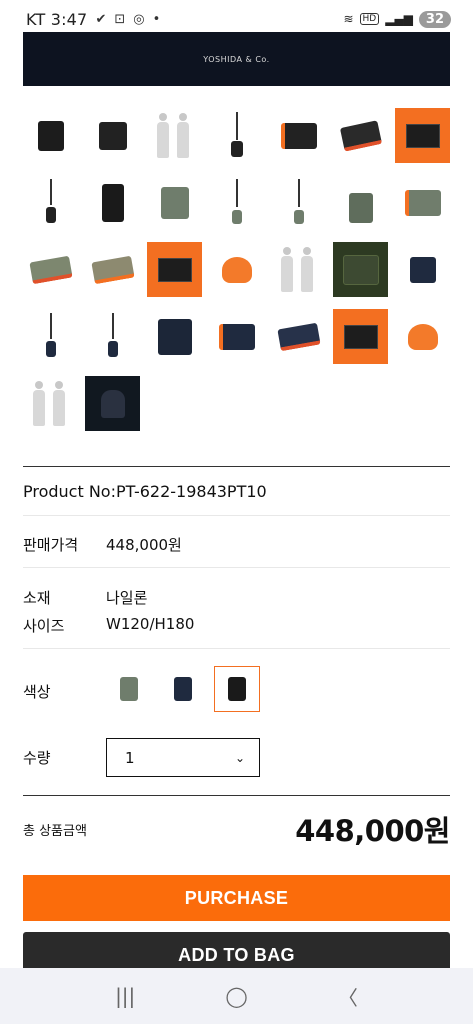 Image resolution: width=473 pixels, height=1024 pixels. Describe the element at coordinates (348, 19) in the screenshot. I see `wifi-icon: ≋` at that location.